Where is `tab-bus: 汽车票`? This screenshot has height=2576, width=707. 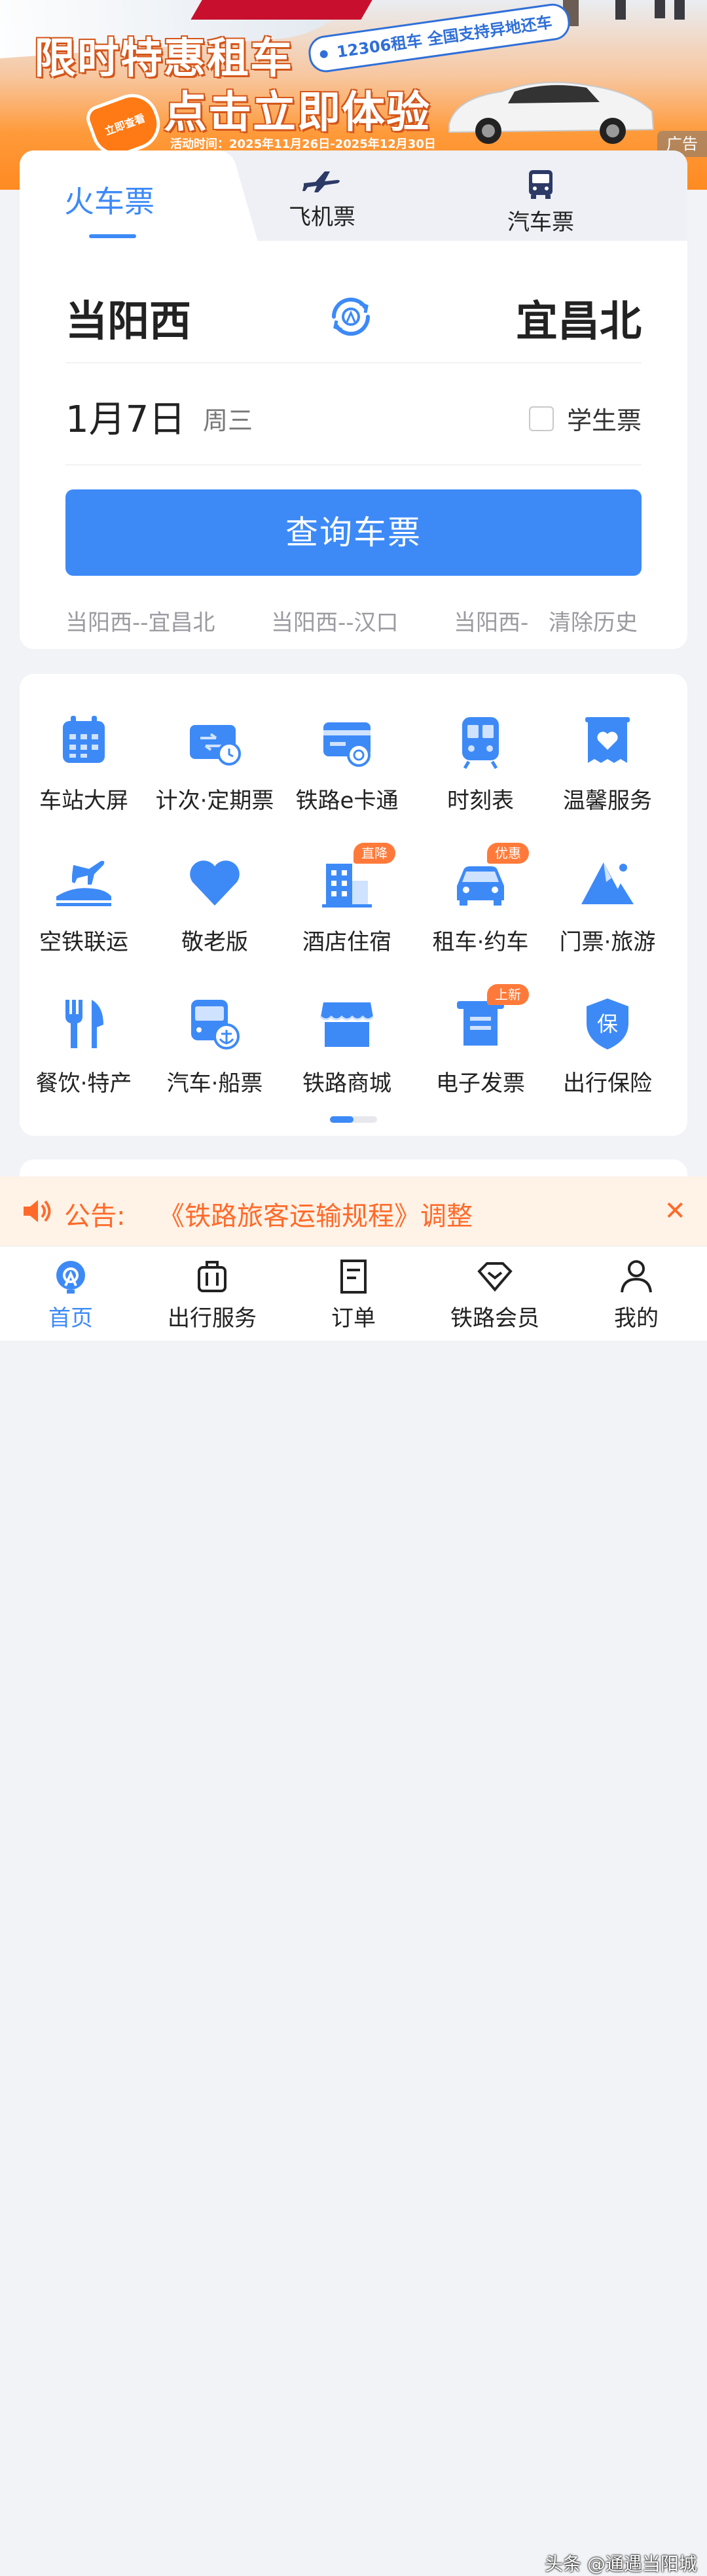 tab-bus: 汽车票 is located at coordinates (540, 202).